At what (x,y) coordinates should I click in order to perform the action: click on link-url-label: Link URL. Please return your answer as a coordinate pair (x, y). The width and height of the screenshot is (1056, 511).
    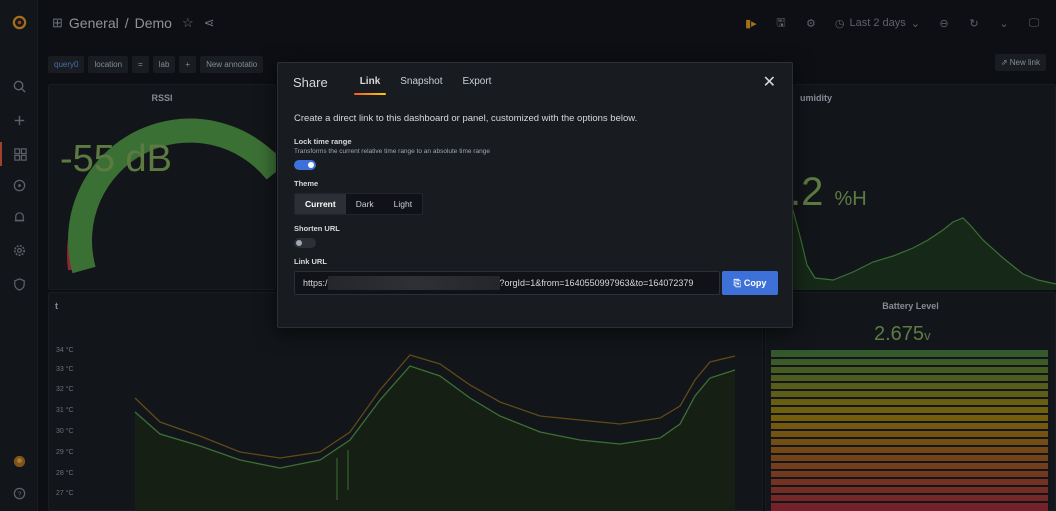
    Looking at the image, I should click on (310, 261).